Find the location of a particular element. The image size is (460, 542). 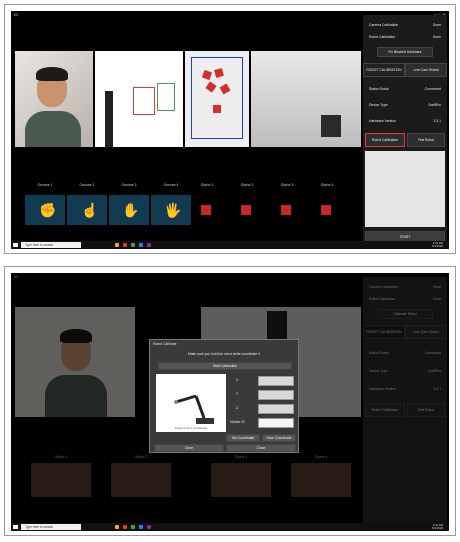

status-row: Robot Calibration Done is located at coordinates (405, 37).